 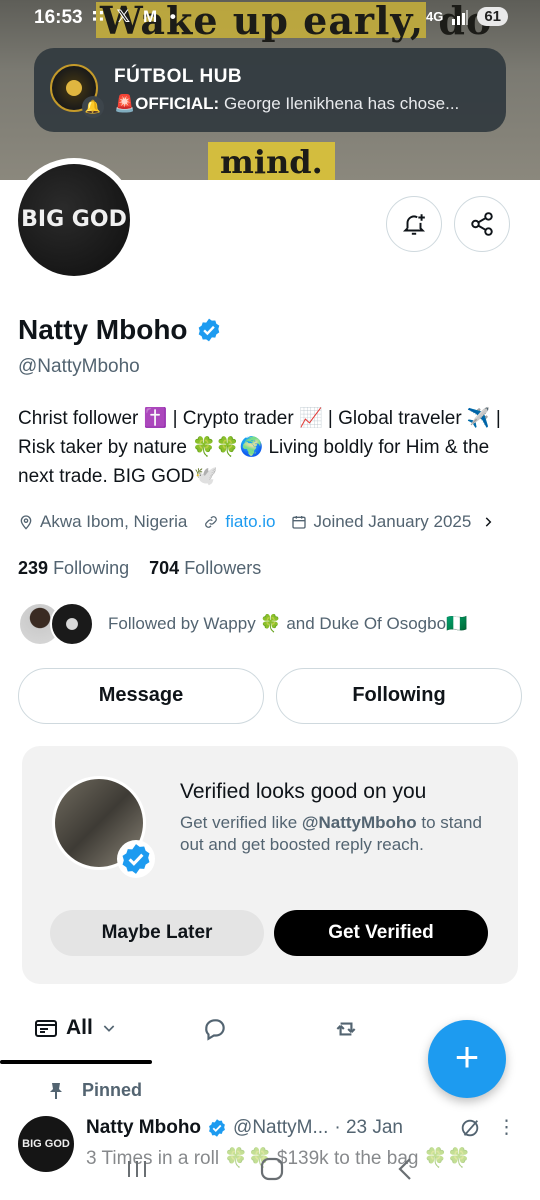 I want to click on siren-icon: 🚨, so click(x=125, y=103).